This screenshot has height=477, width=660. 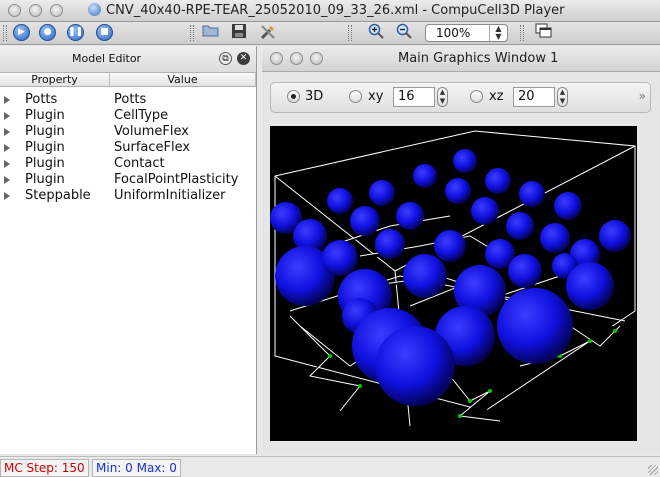 What do you see at coordinates (136, 468) in the screenshot?
I see `min-max-status: Min: 0 Max: 0` at bounding box center [136, 468].